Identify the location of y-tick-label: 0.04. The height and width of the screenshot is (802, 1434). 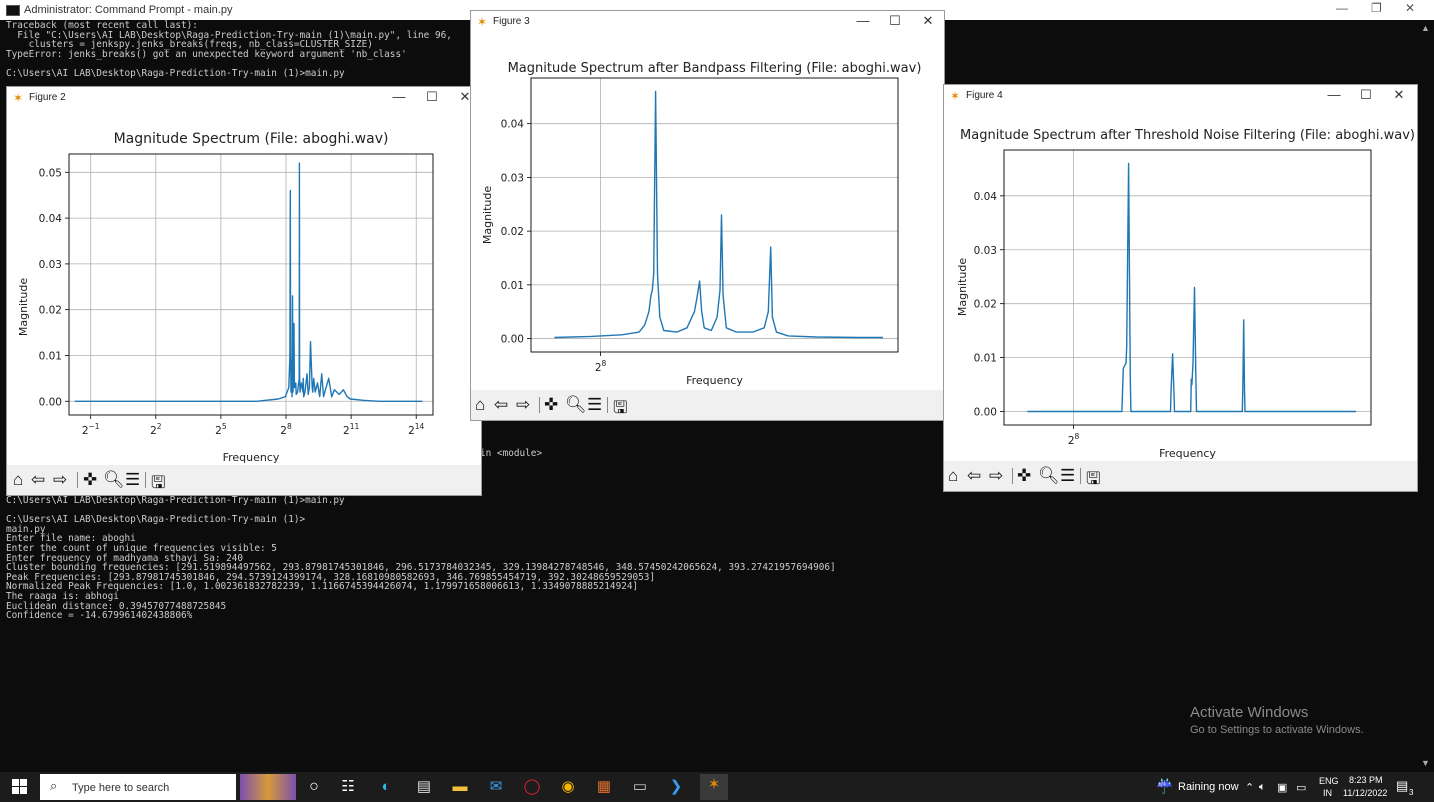
(986, 197).